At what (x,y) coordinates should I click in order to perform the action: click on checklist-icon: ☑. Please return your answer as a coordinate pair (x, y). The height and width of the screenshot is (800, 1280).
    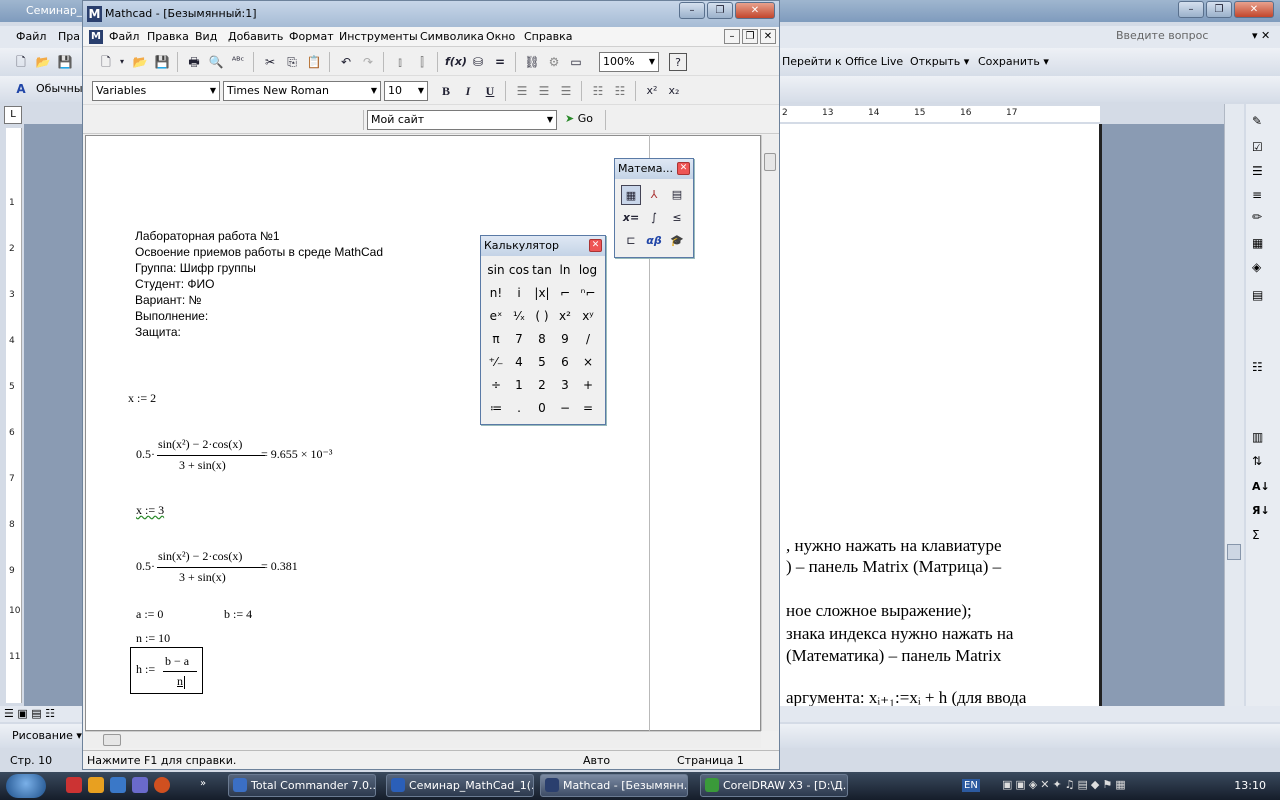
    Looking at the image, I should click on (1257, 147).